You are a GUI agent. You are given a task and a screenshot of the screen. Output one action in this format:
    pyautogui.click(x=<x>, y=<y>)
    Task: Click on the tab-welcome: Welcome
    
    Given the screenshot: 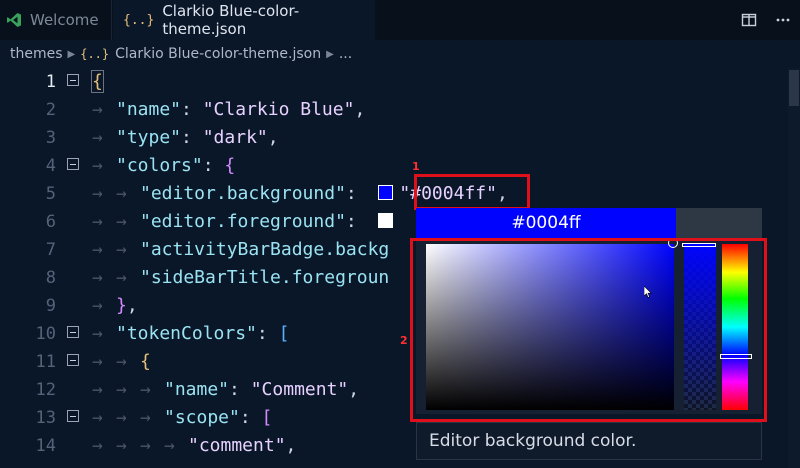 What is the action you would take?
    pyautogui.click(x=56, y=20)
    